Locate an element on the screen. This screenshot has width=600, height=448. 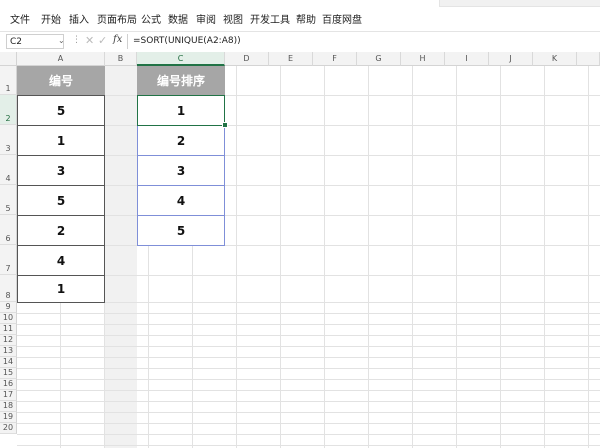
row-number: 12 is located at coordinates (8, 339).